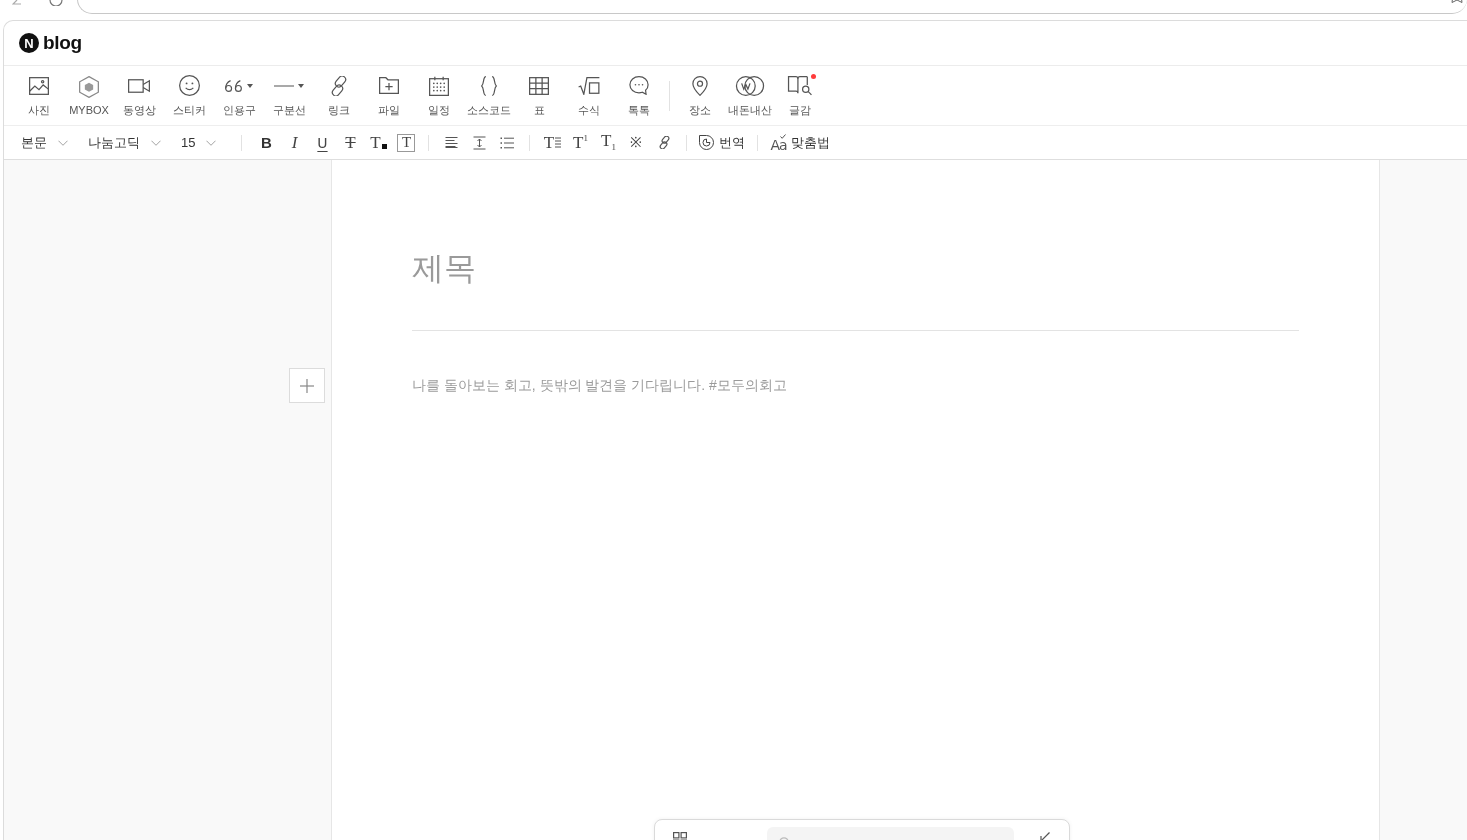  I want to click on hexagon-icon, so click(89, 87).